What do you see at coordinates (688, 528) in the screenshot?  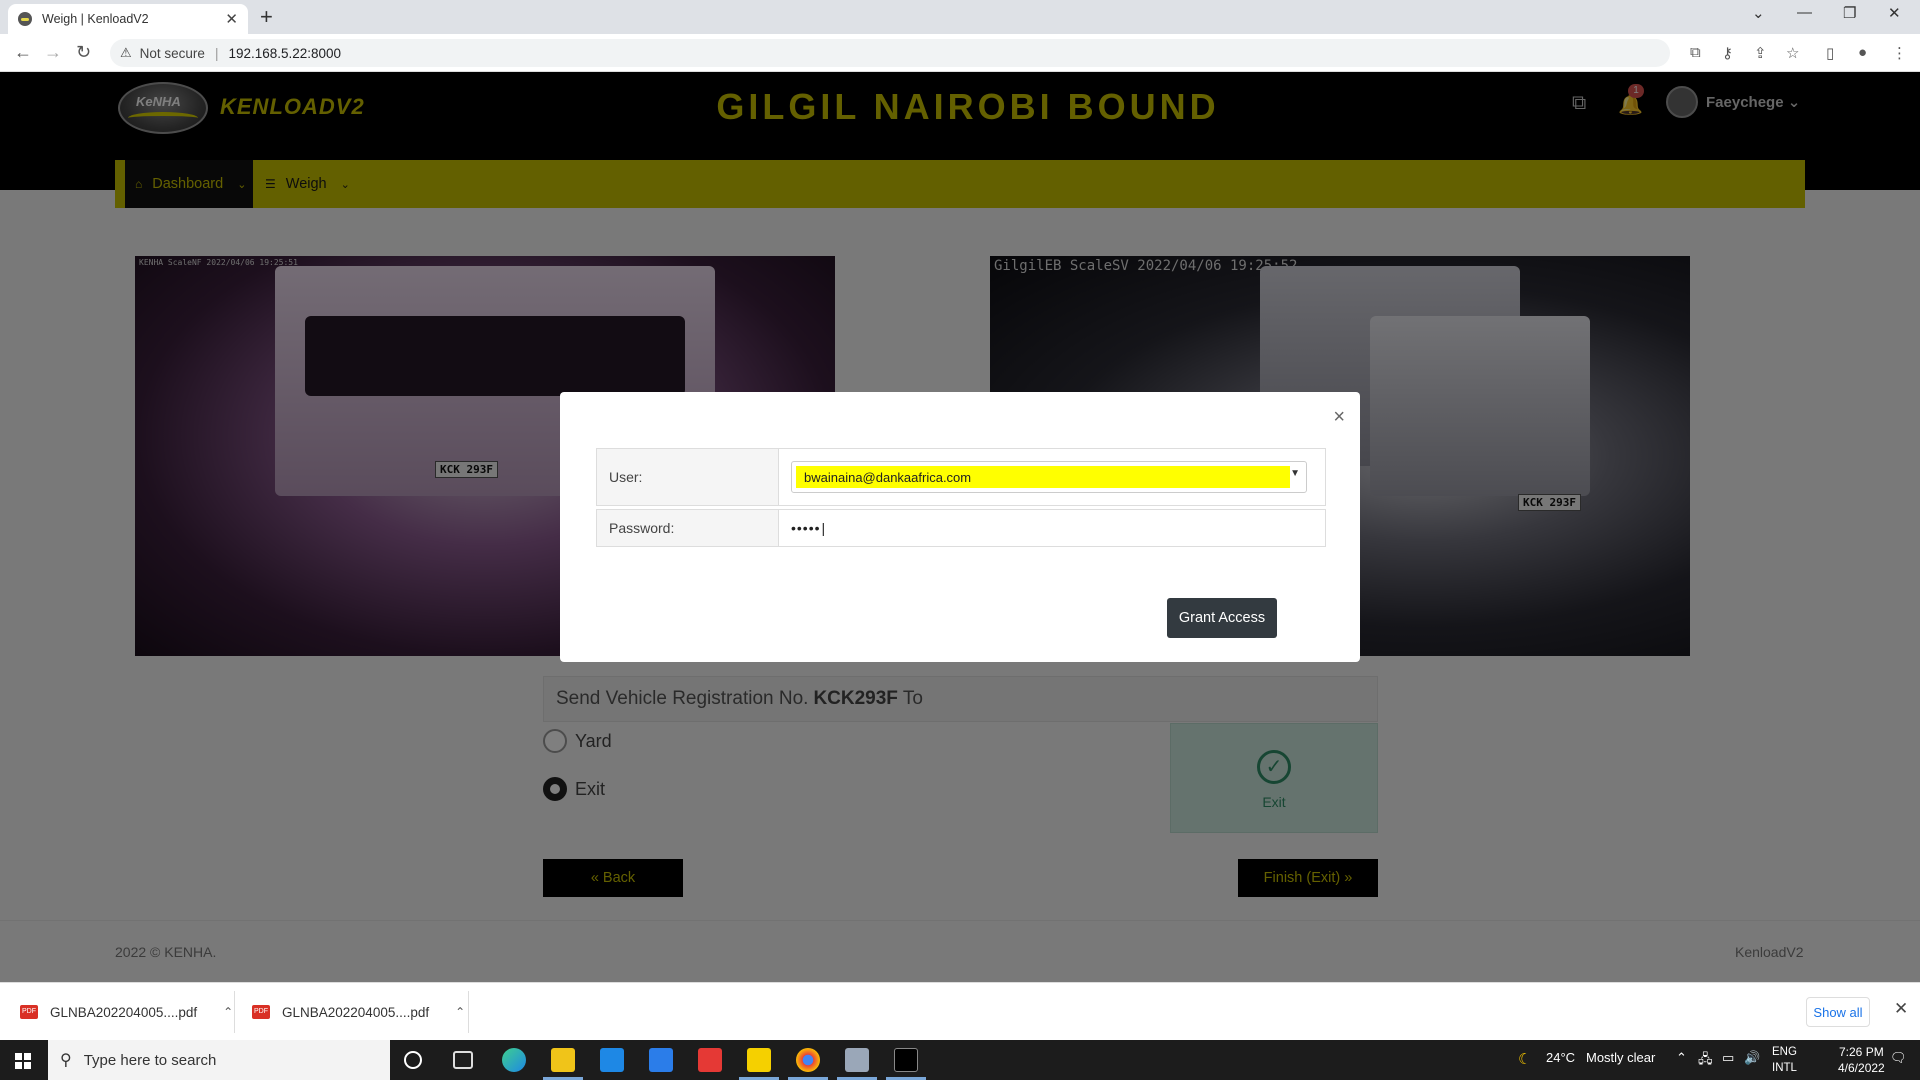 I see `password-label: Password:` at bounding box center [688, 528].